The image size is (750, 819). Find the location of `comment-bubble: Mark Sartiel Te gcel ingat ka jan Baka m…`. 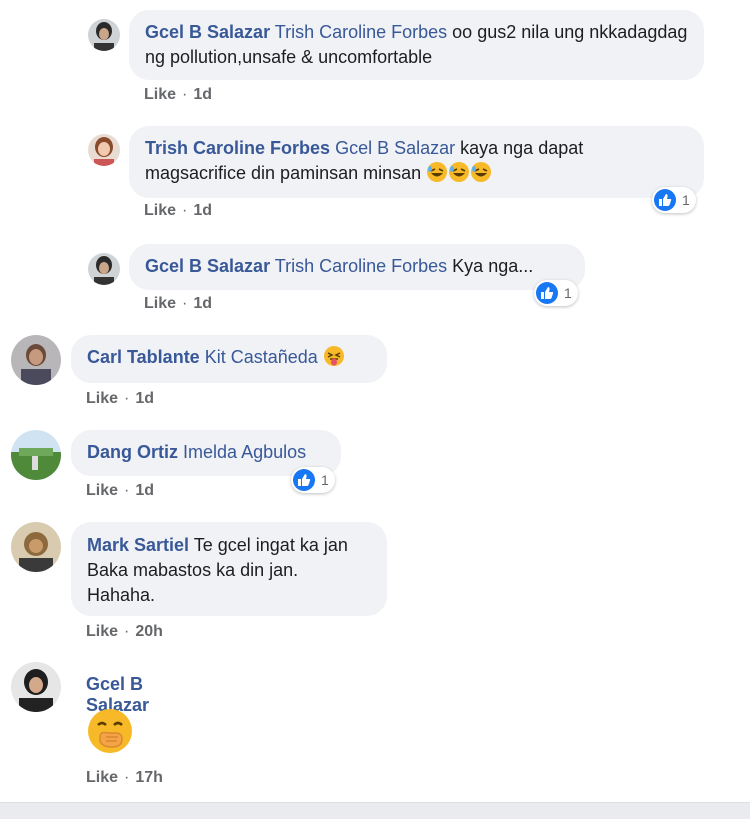

comment-bubble: Mark Sartiel Te gcel ingat ka jan Baka m… is located at coordinates (229, 569).